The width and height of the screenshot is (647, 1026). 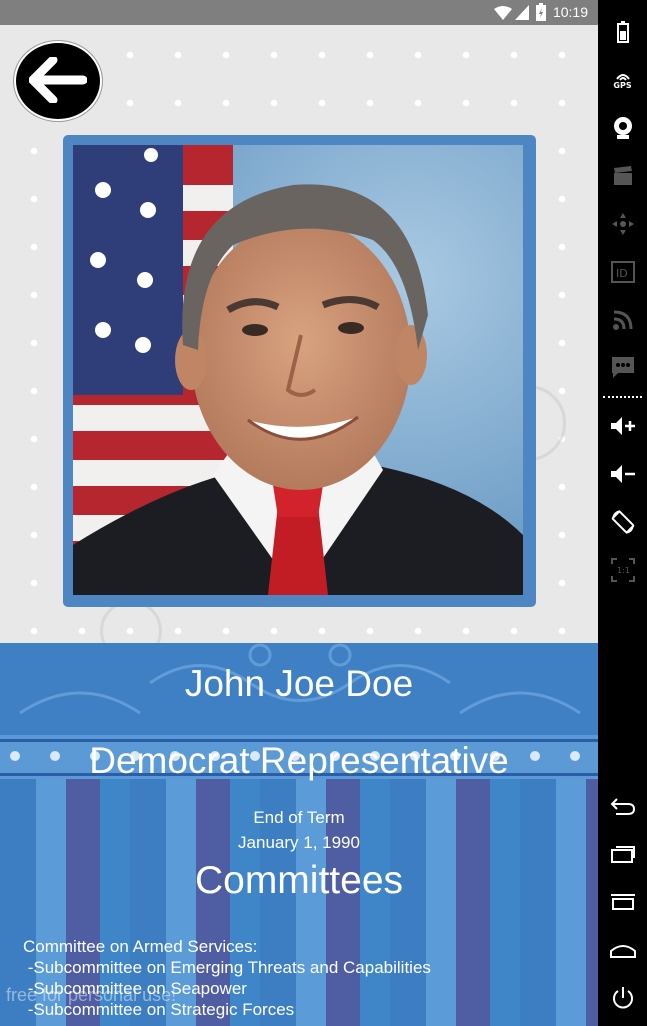 What do you see at coordinates (570, 12) in the screenshot?
I see `status-time: 10:19` at bounding box center [570, 12].